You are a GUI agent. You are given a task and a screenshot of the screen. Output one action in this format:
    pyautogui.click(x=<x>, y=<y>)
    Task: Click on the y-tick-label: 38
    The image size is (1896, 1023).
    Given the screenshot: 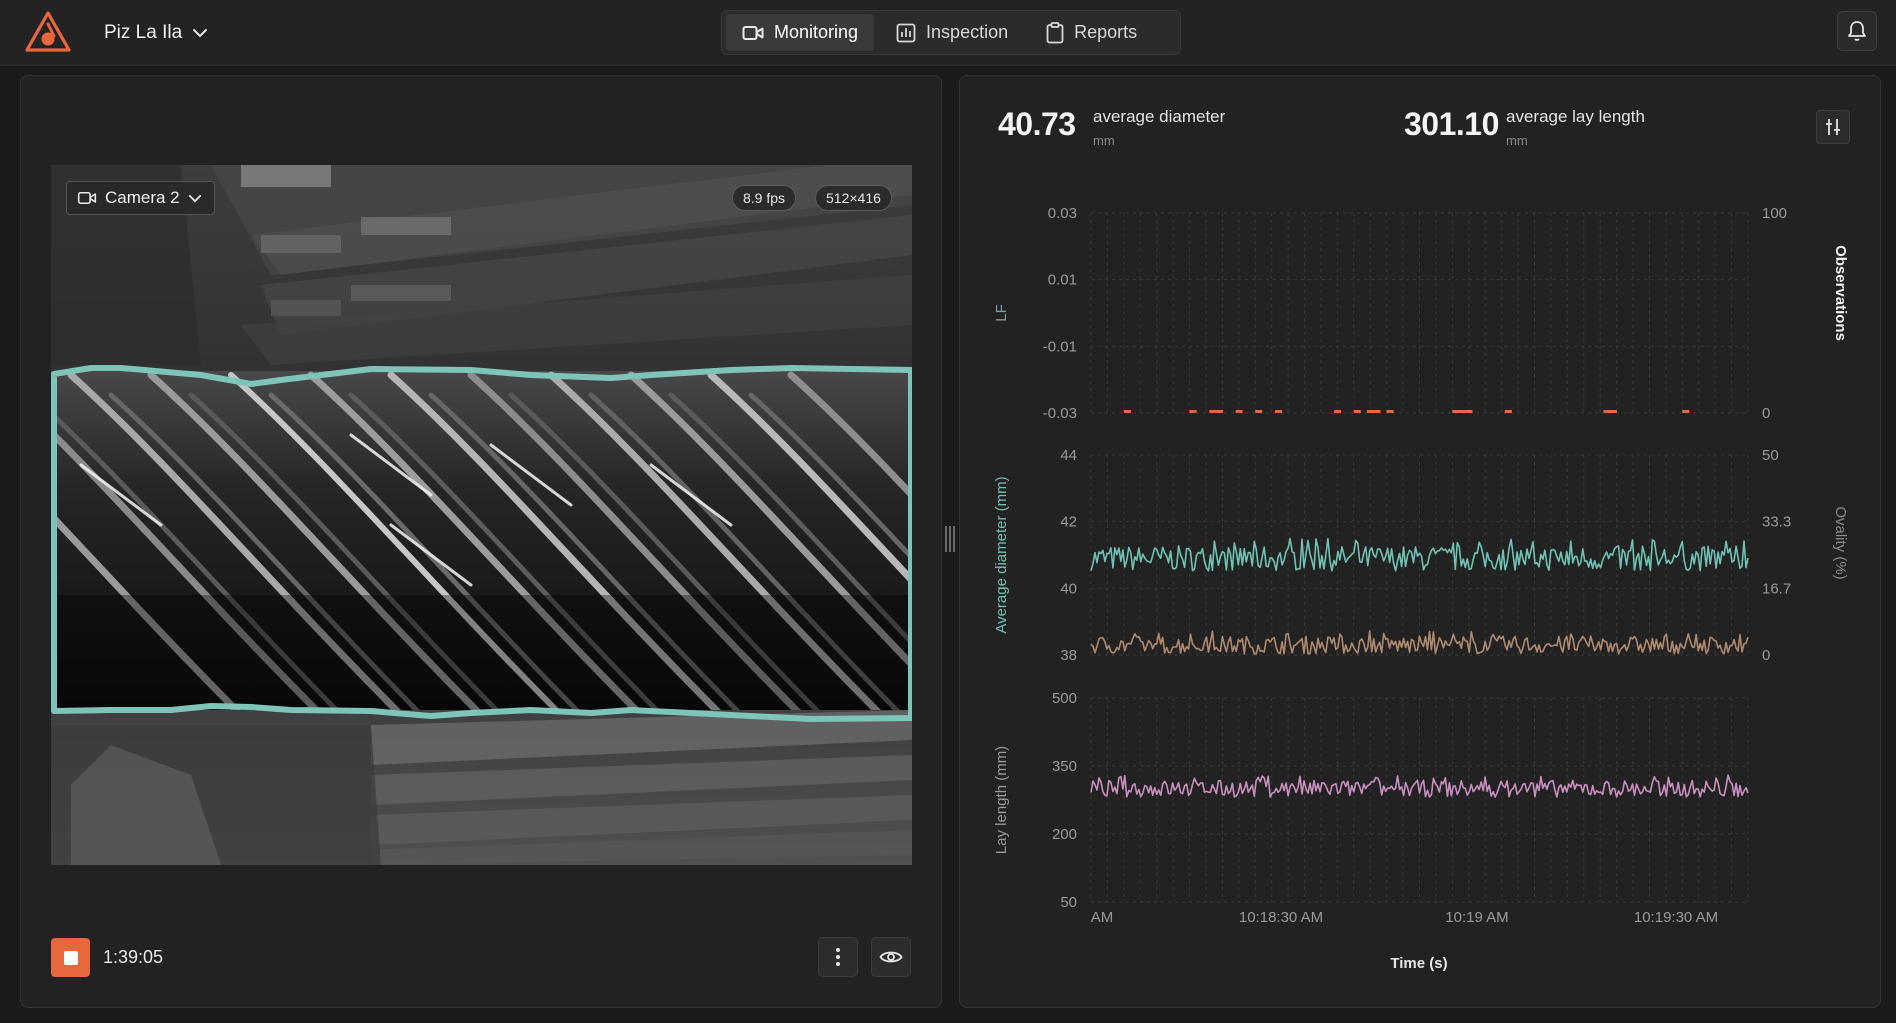 What is the action you would take?
    pyautogui.click(x=1068, y=655)
    